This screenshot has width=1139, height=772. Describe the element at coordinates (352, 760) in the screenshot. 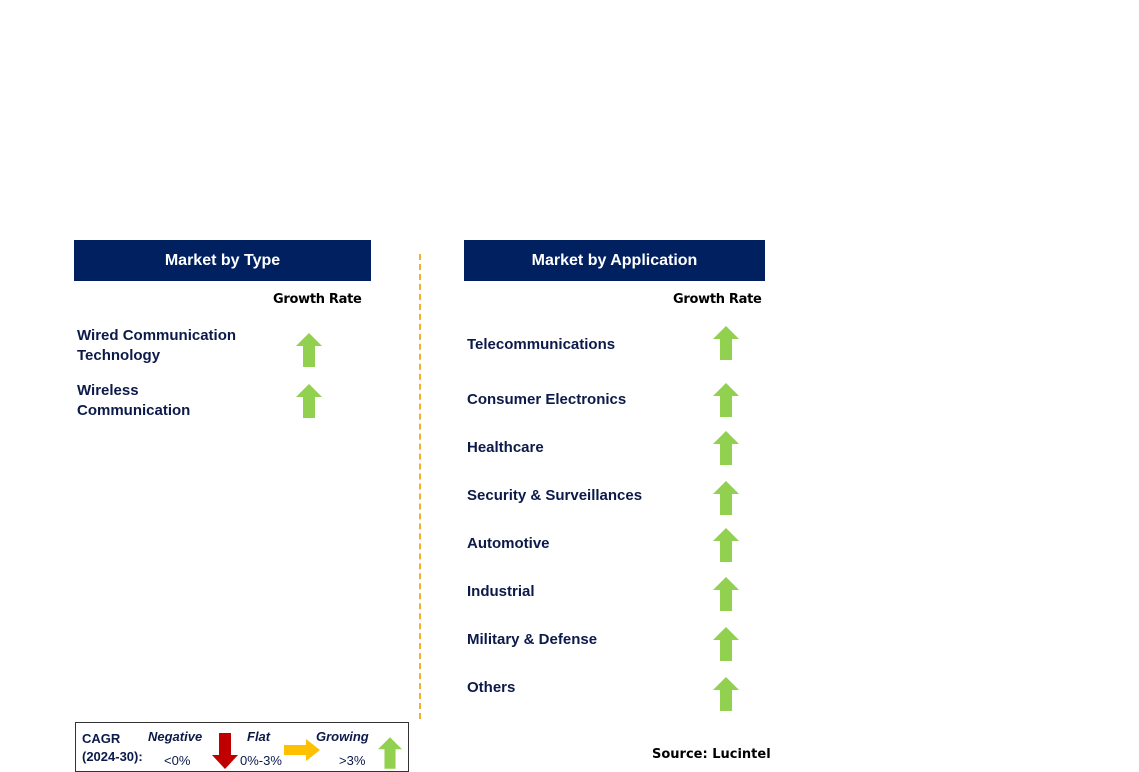

I see `legend-growing-range: >3%` at that location.